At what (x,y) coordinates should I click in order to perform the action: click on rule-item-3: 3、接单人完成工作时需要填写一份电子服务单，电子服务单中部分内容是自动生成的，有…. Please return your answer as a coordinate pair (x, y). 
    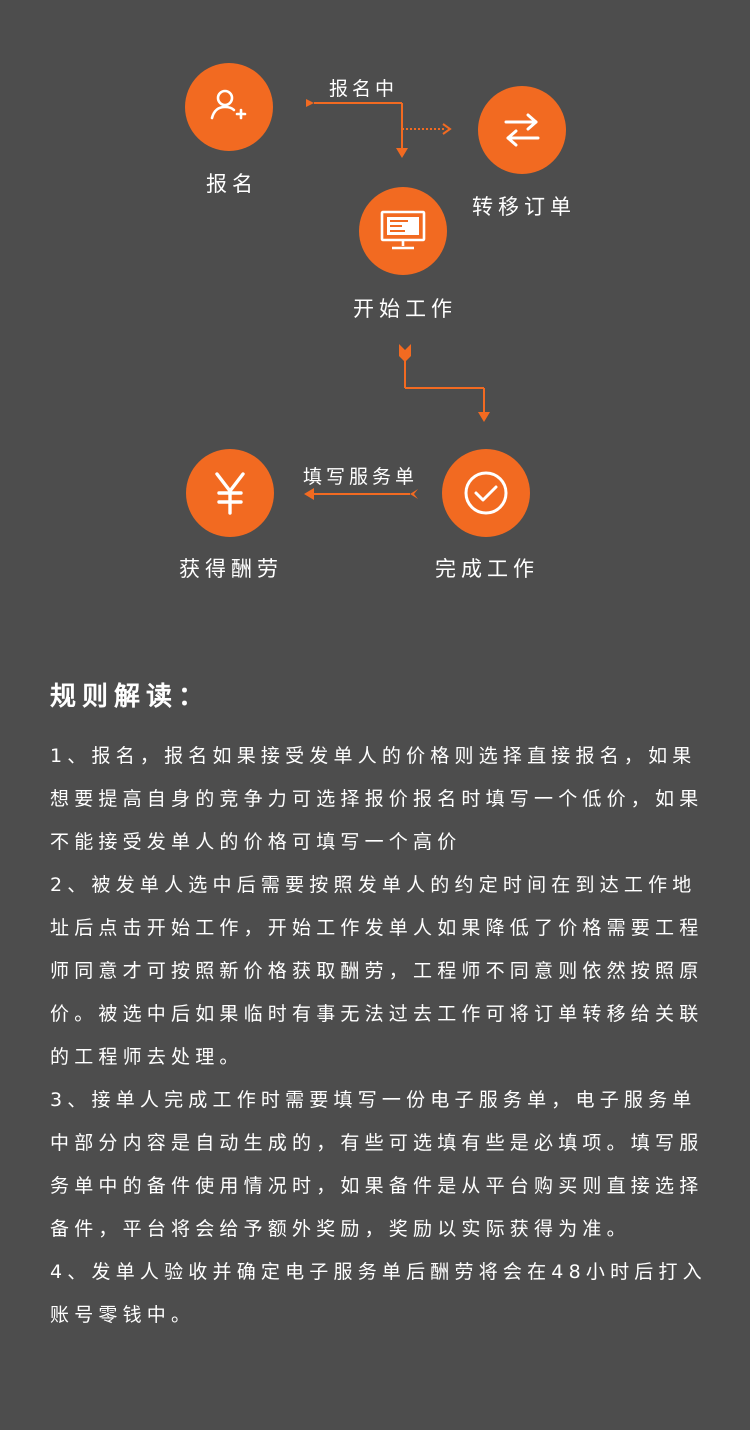
    Looking at the image, I should click on (377, 1164).